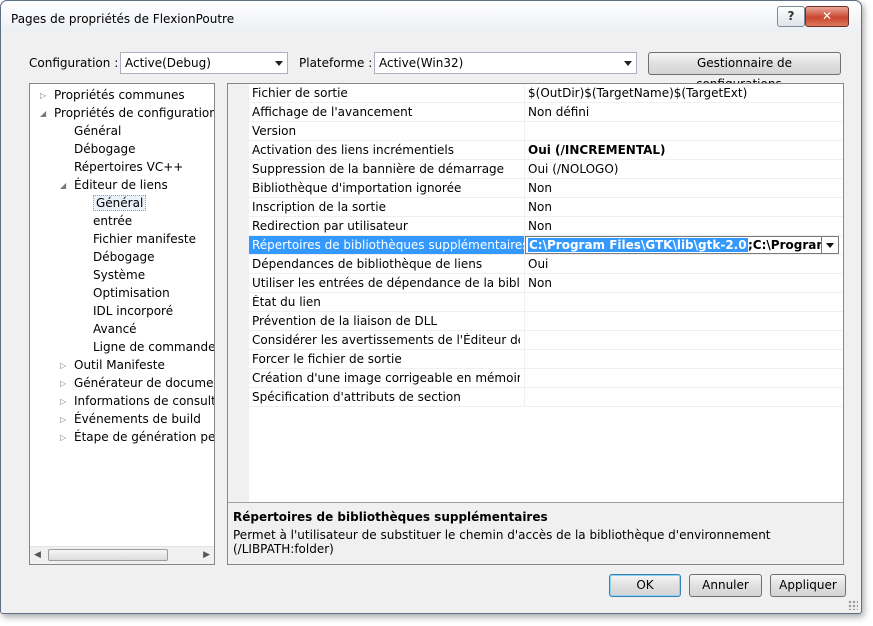  I want to click on property-name: Prévention de la liaison de DLL, so click(345, 321).